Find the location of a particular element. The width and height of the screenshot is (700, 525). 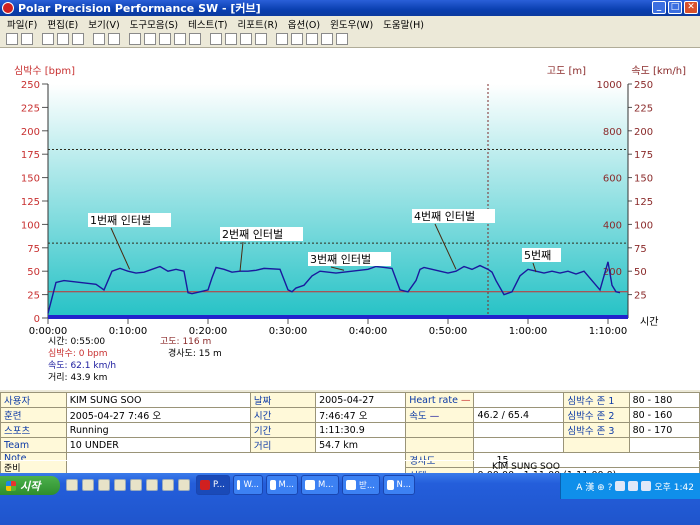

zone3-value: 80 - 170 is located at coordinates (664, 430).